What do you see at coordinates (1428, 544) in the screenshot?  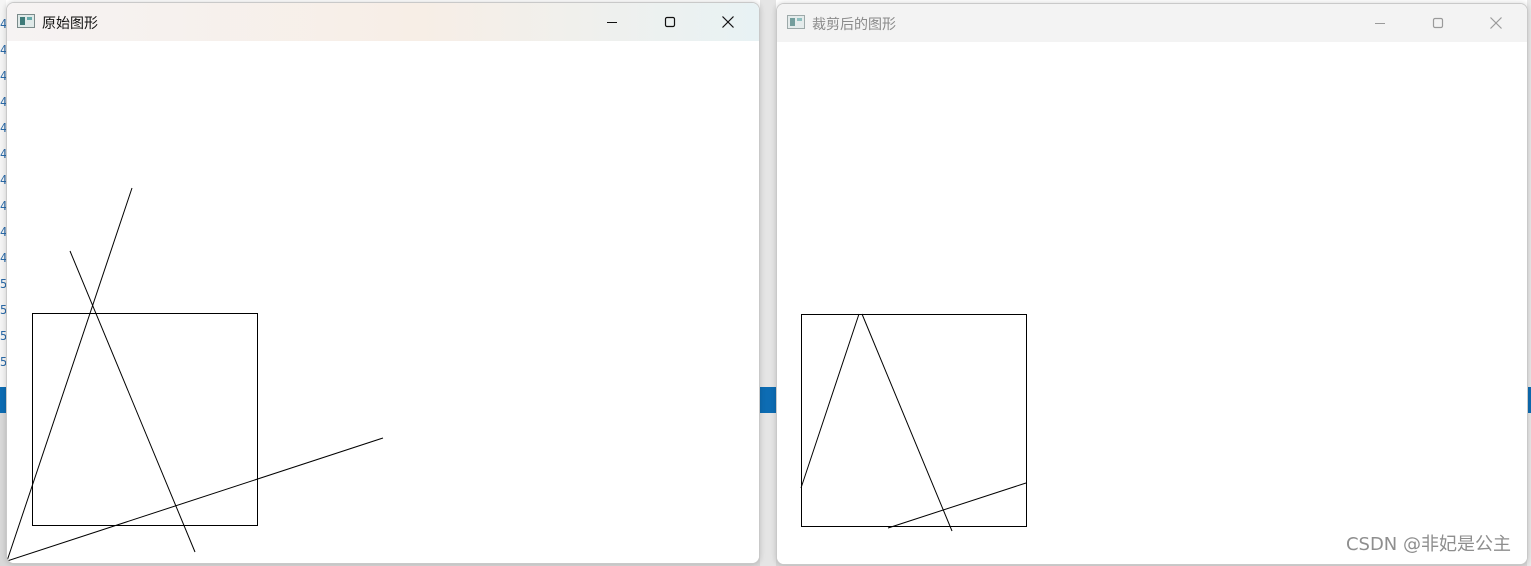 I see `watermark-text: CSDN @非妃是公主` at bounding box center [1428, 544].